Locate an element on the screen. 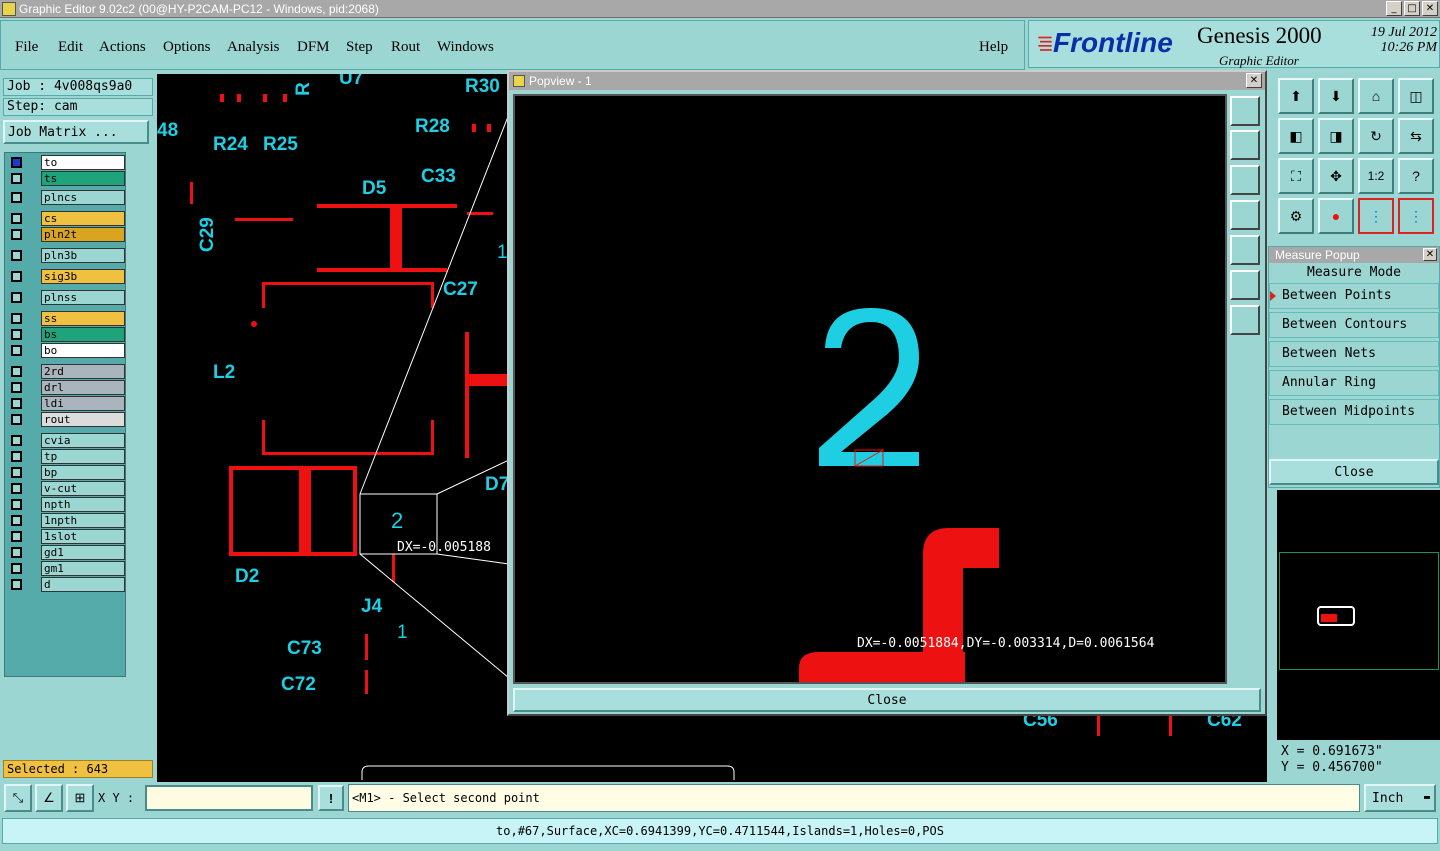  measure-icon: ● is located at coordinates (1336, 216).